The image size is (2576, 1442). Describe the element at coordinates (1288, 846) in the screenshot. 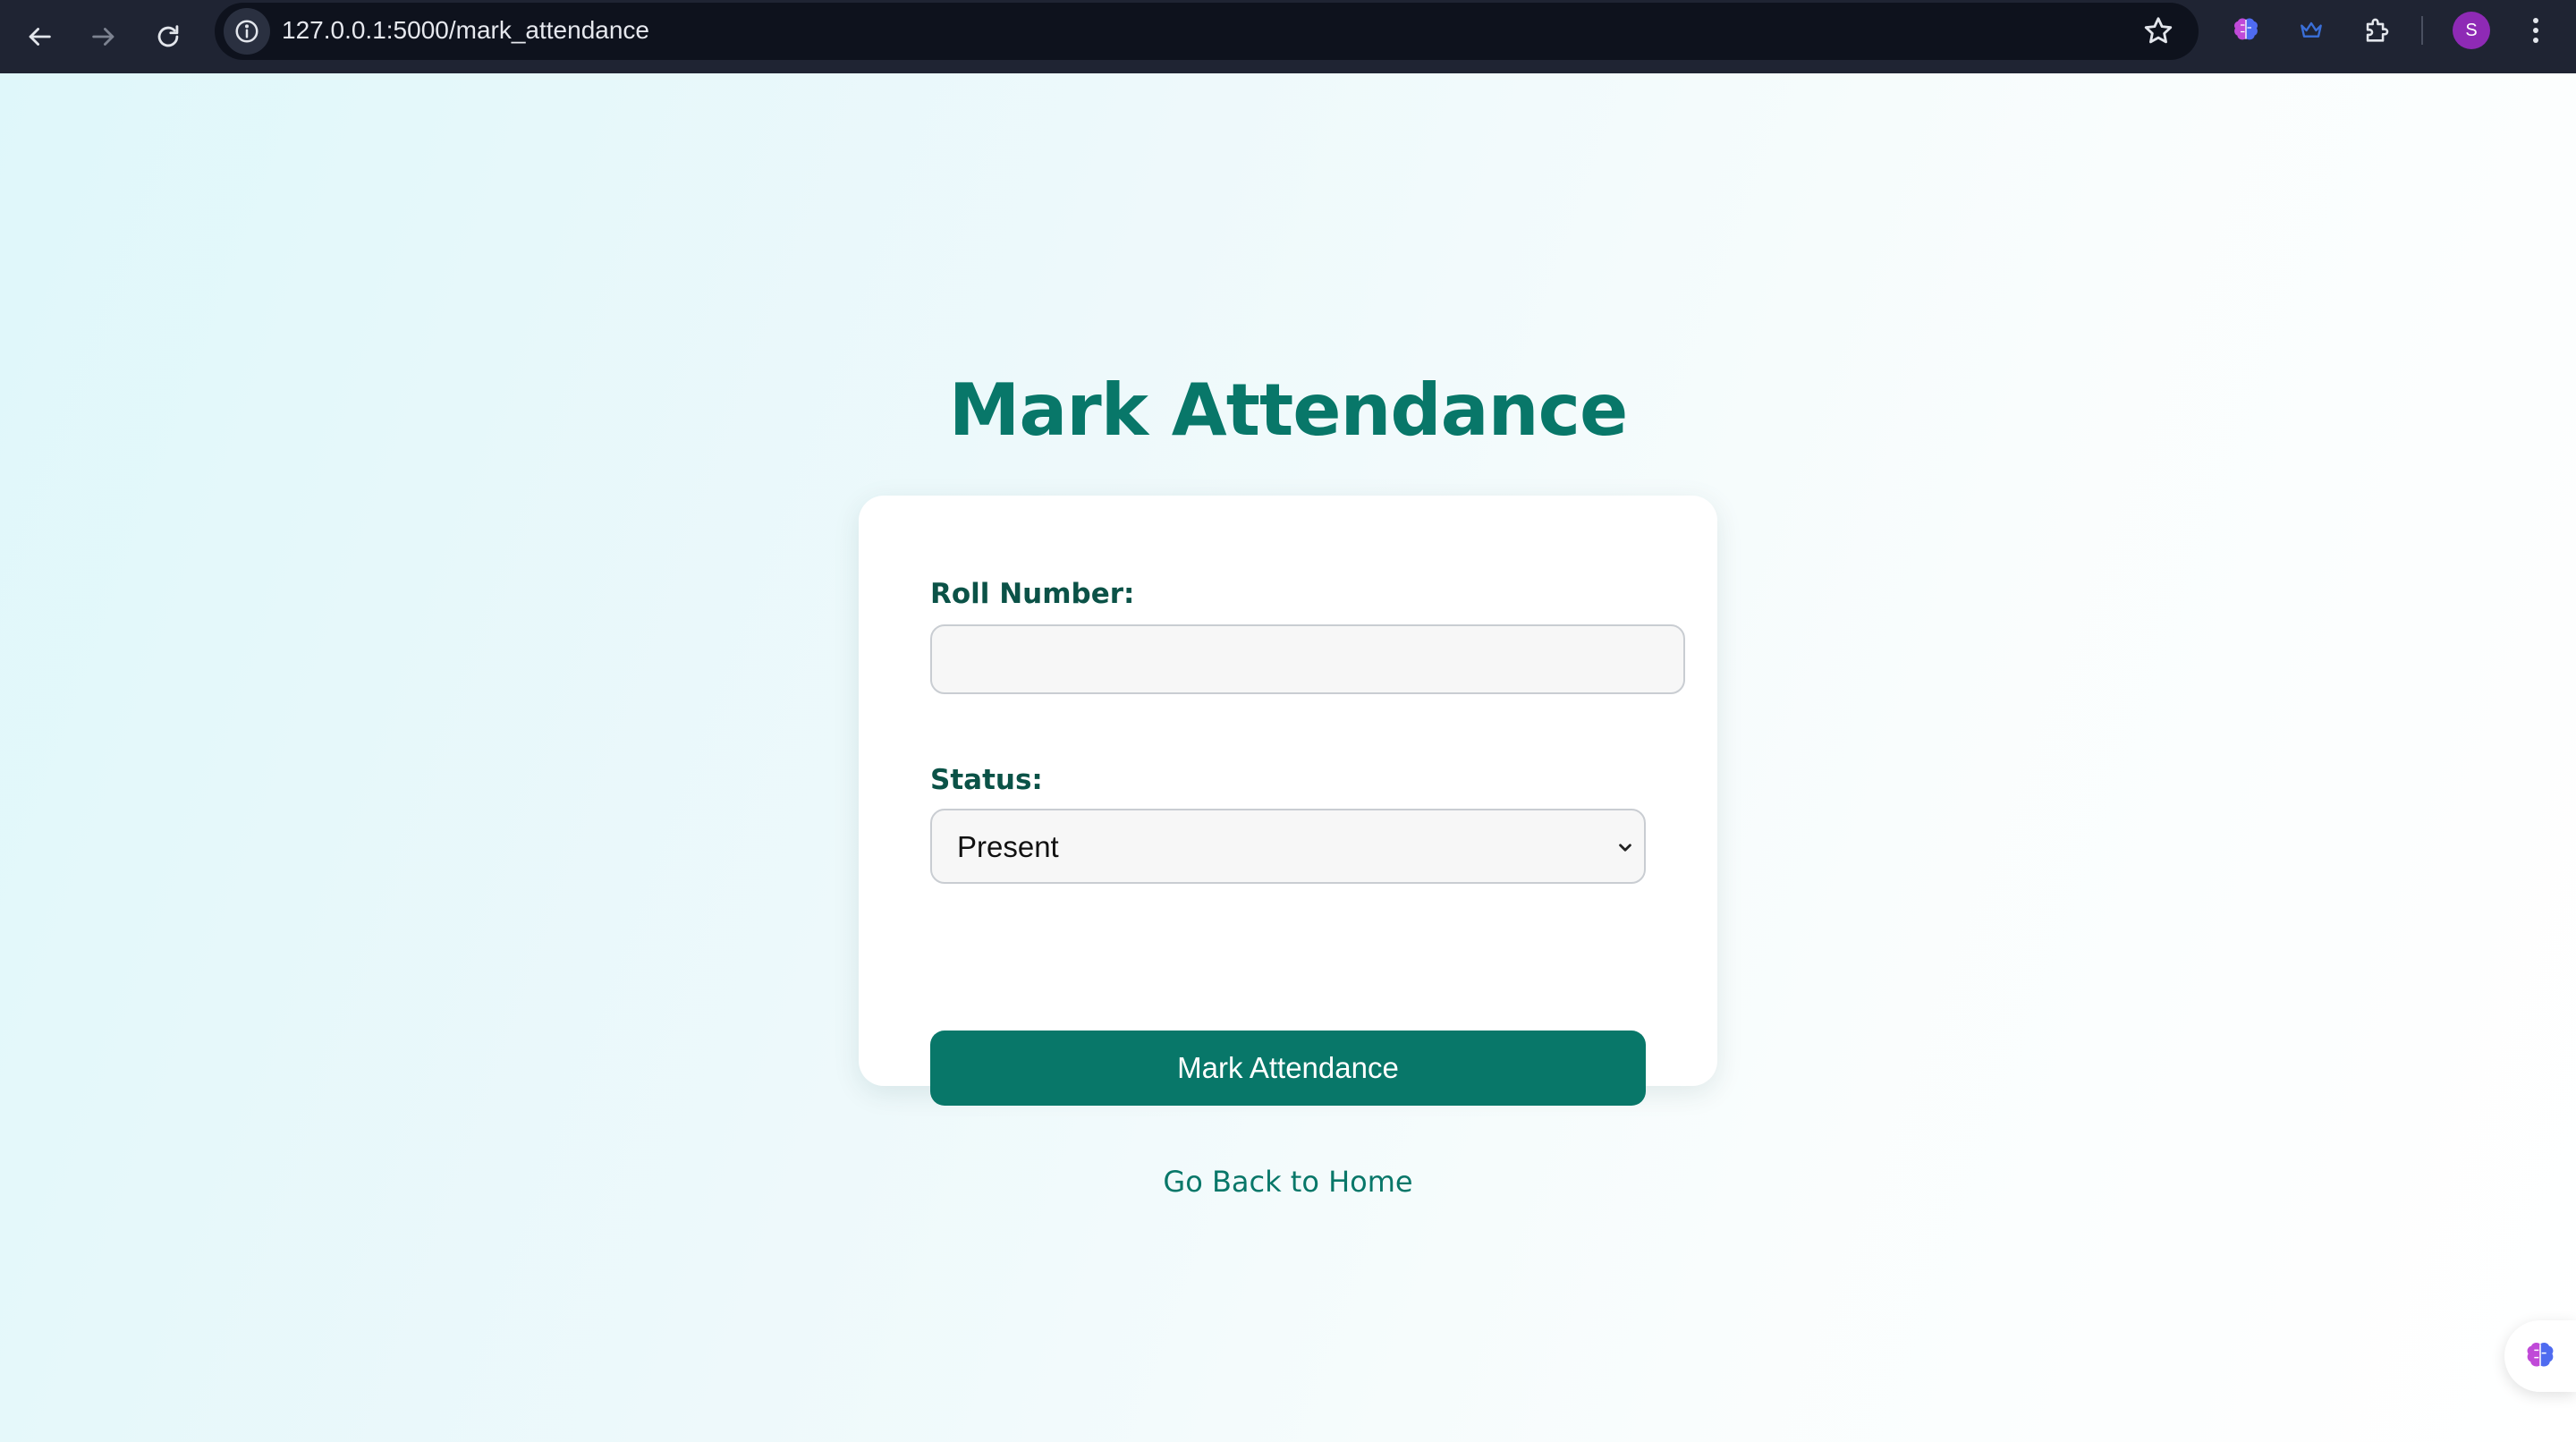

I see `status-select: Present` at that location.